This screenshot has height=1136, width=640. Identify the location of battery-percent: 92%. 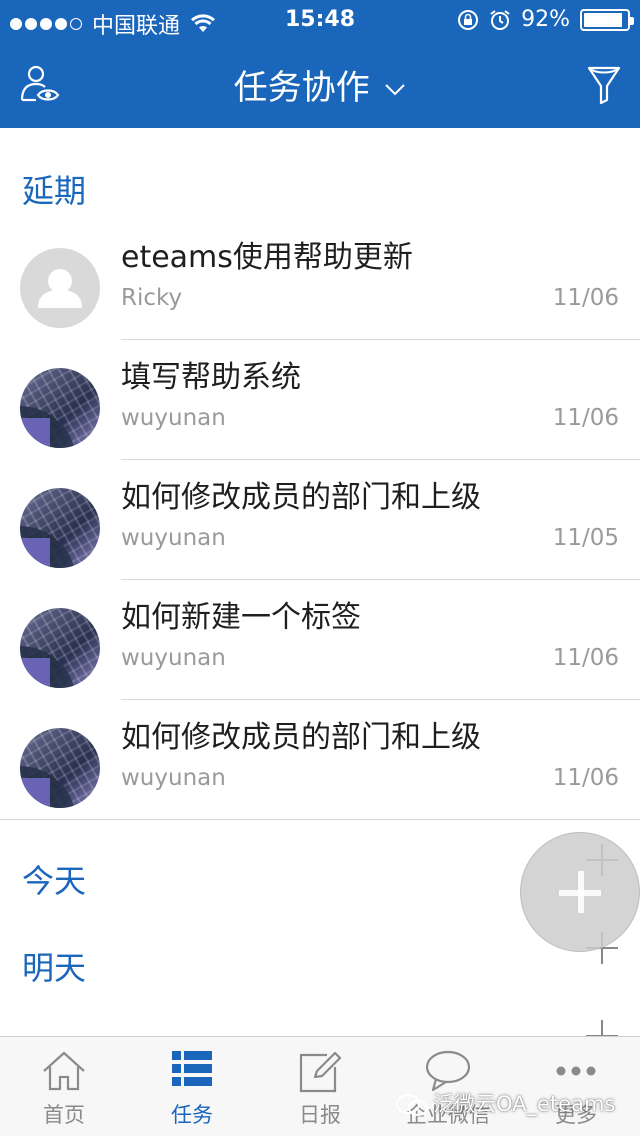
(545, 19).